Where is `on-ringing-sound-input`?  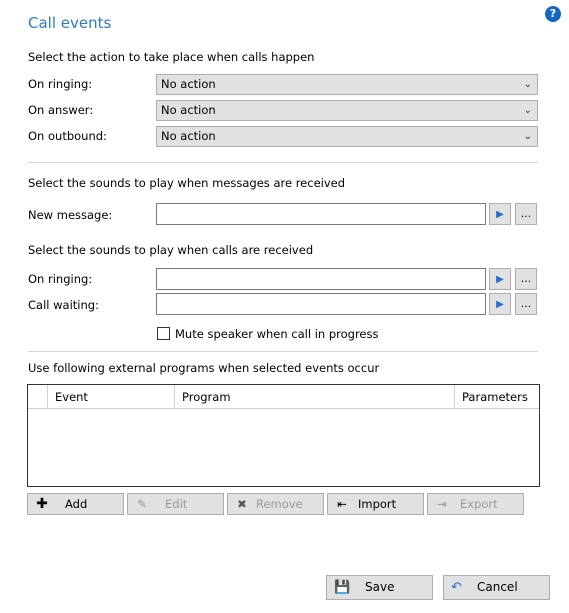
on-ringing-sound-input is located at coordinates (321, 279).